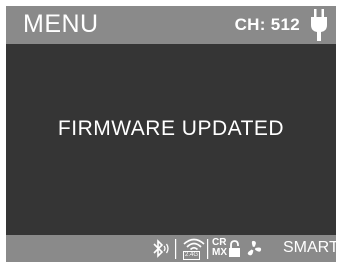  Describe the element at coordinates (171, 25) in the screenshot. I see `header-bar: MENU CH: 512` at that location.